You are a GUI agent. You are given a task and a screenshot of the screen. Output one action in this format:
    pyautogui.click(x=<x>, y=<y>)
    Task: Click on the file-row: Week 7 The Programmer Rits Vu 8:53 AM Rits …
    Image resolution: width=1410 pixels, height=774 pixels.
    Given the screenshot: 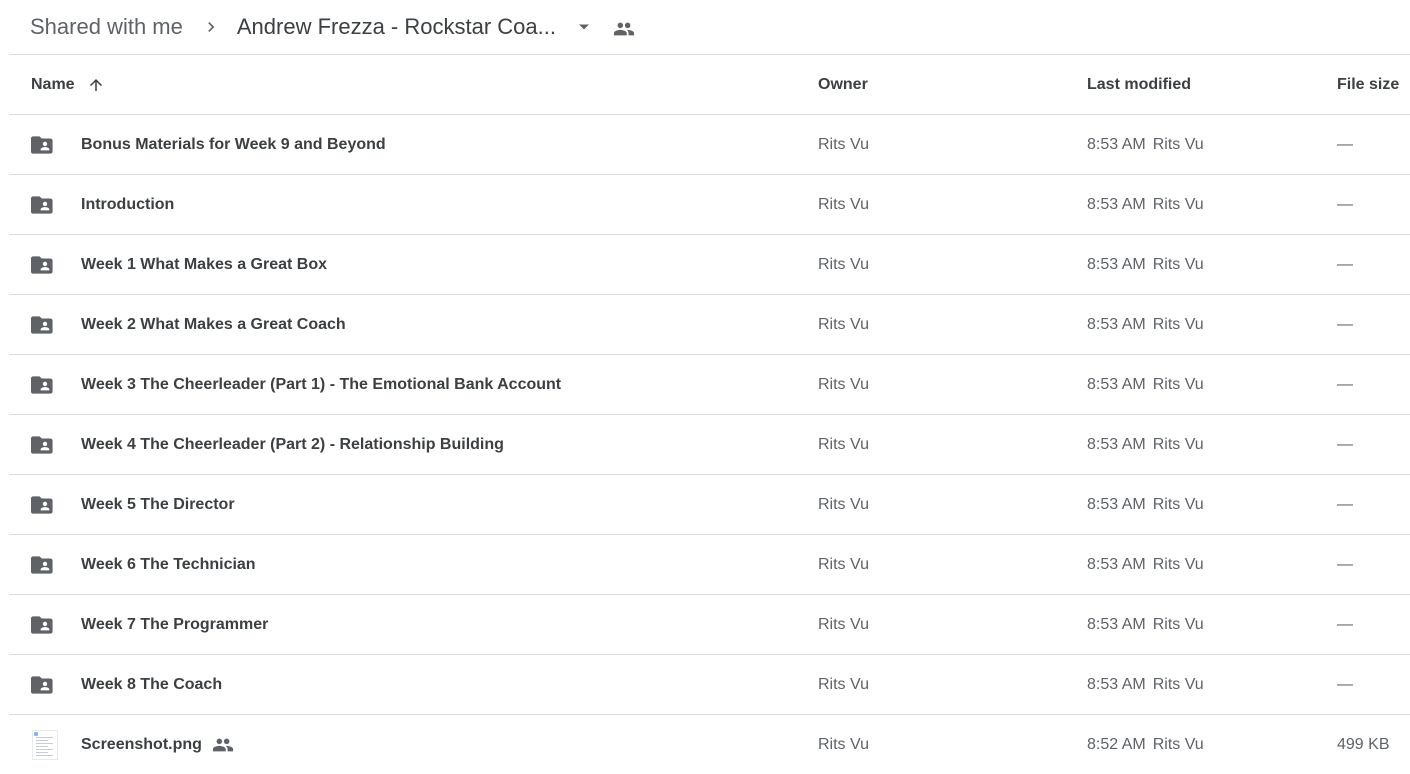 What is the action you would take?
    pyautogui.click(x=709, y=625)
    